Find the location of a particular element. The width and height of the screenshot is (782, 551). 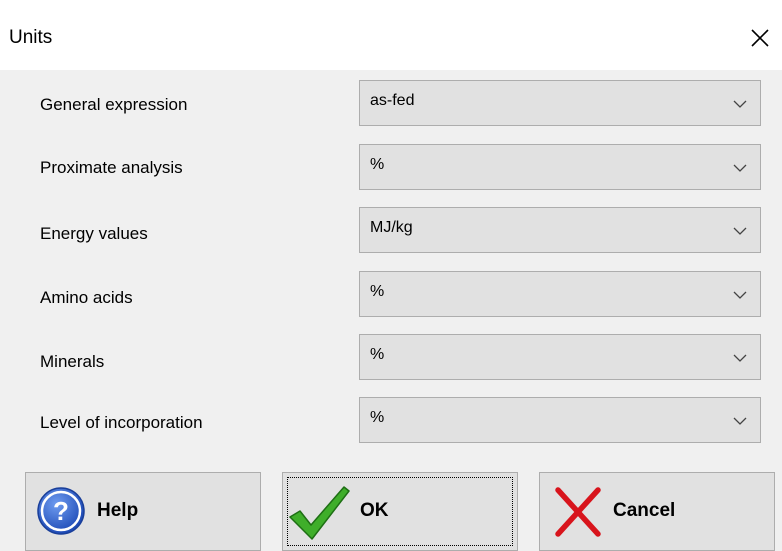

label-energy-values: Energy values is located at coordinates (94, 233).